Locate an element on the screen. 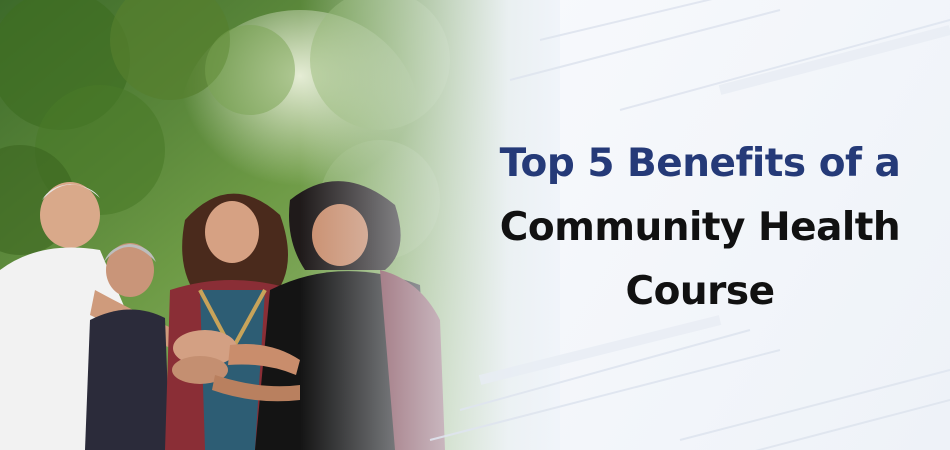 The image size is (950, 450). headline-line-1: Top 5 Benefits of a is located at coordinates (700, 163).